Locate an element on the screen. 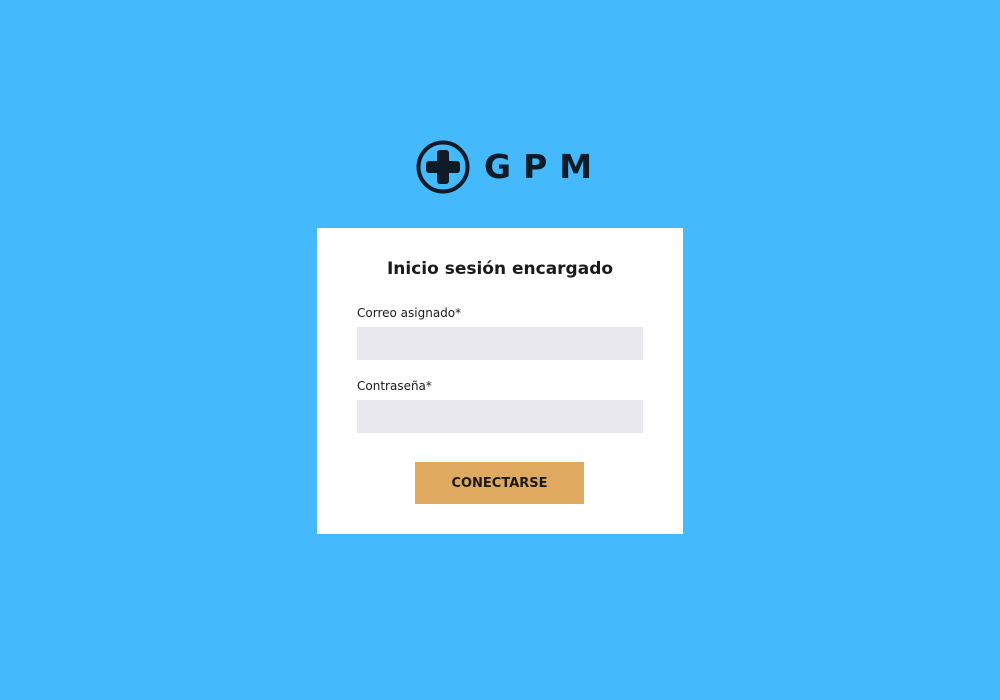 The image size is (1000, 700). password-label: Contraseña* is located at coordinates (394, 386).